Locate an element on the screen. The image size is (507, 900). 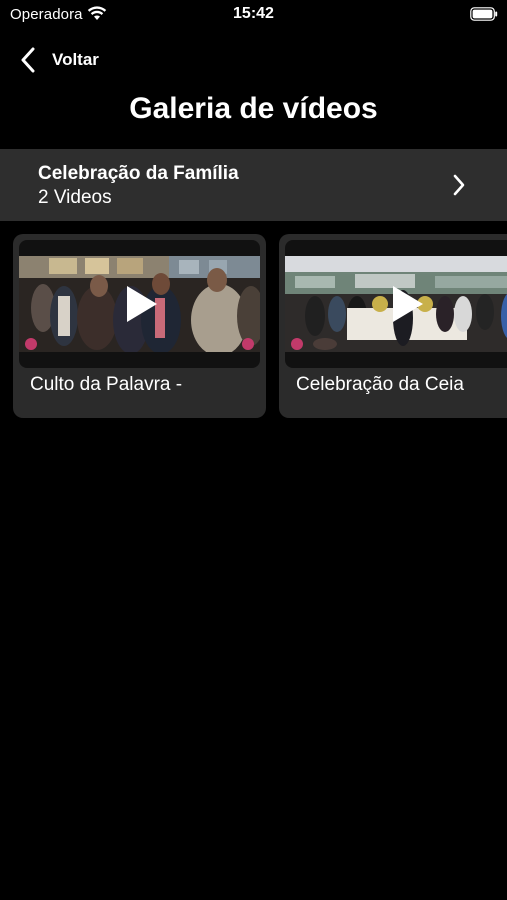
video-card: Celebração da Ceia is located at coordinates (393, 326).